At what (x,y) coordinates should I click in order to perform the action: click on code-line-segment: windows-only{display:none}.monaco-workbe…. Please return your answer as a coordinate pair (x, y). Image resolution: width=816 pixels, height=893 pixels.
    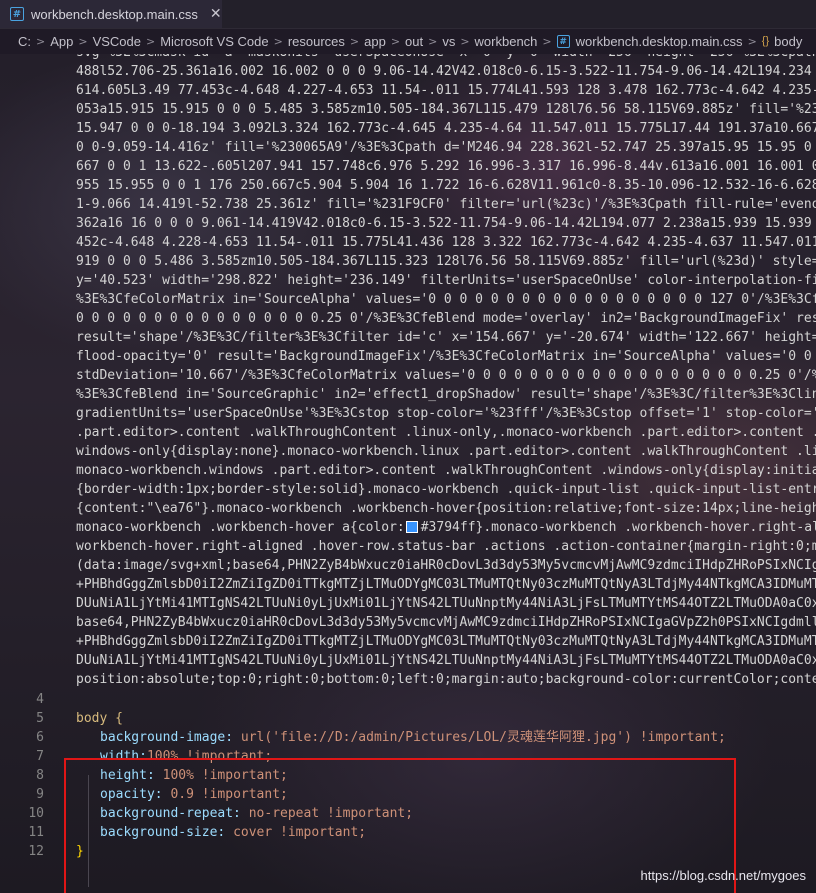
    Looking at the image, I should click on (446, 451).